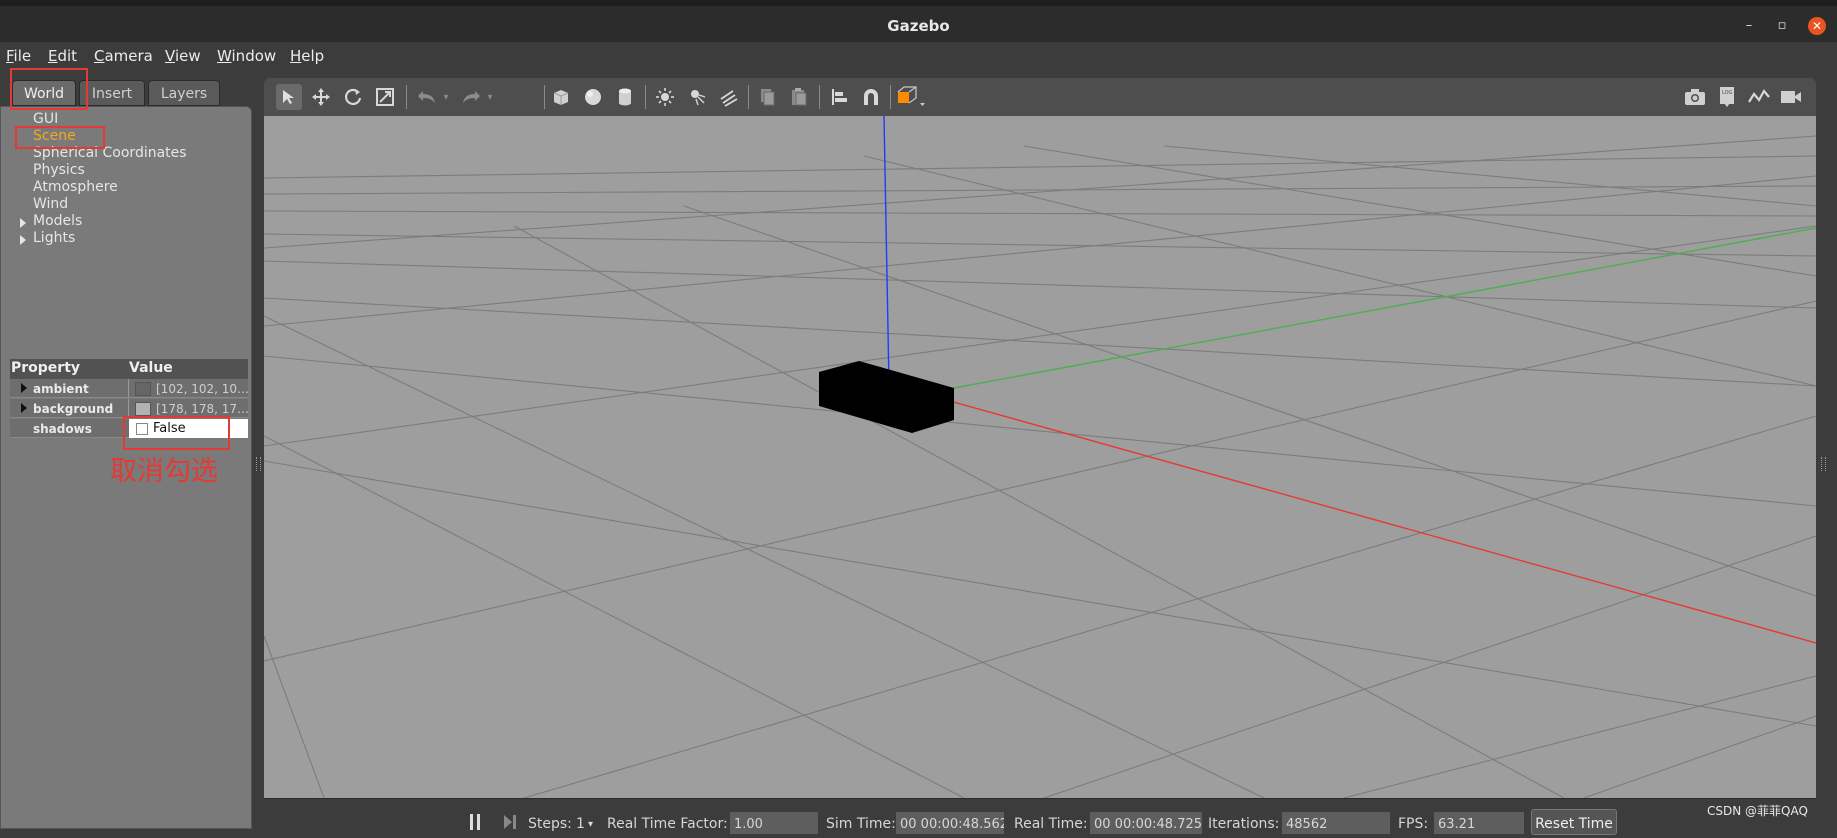 The width and height of the screenshot is (1837, 838). I want to click on align-icon, so click(839, 97).